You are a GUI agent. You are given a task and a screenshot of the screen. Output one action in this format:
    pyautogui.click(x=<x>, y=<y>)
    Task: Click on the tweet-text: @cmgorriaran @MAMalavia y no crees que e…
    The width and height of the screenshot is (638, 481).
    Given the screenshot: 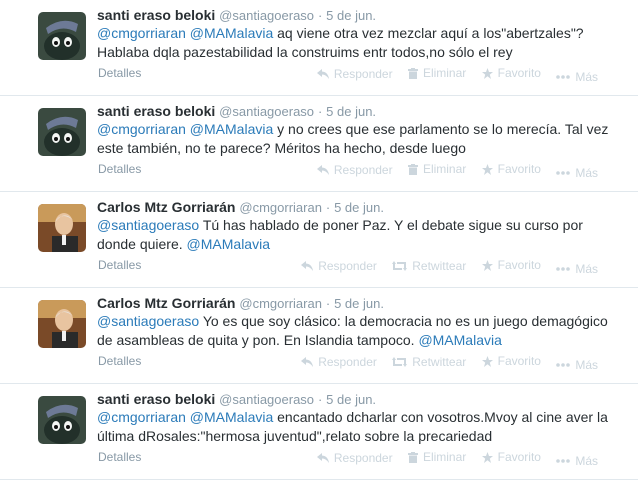 What is the action you would take?
    pyautogui.click(x=357, y=139)
    